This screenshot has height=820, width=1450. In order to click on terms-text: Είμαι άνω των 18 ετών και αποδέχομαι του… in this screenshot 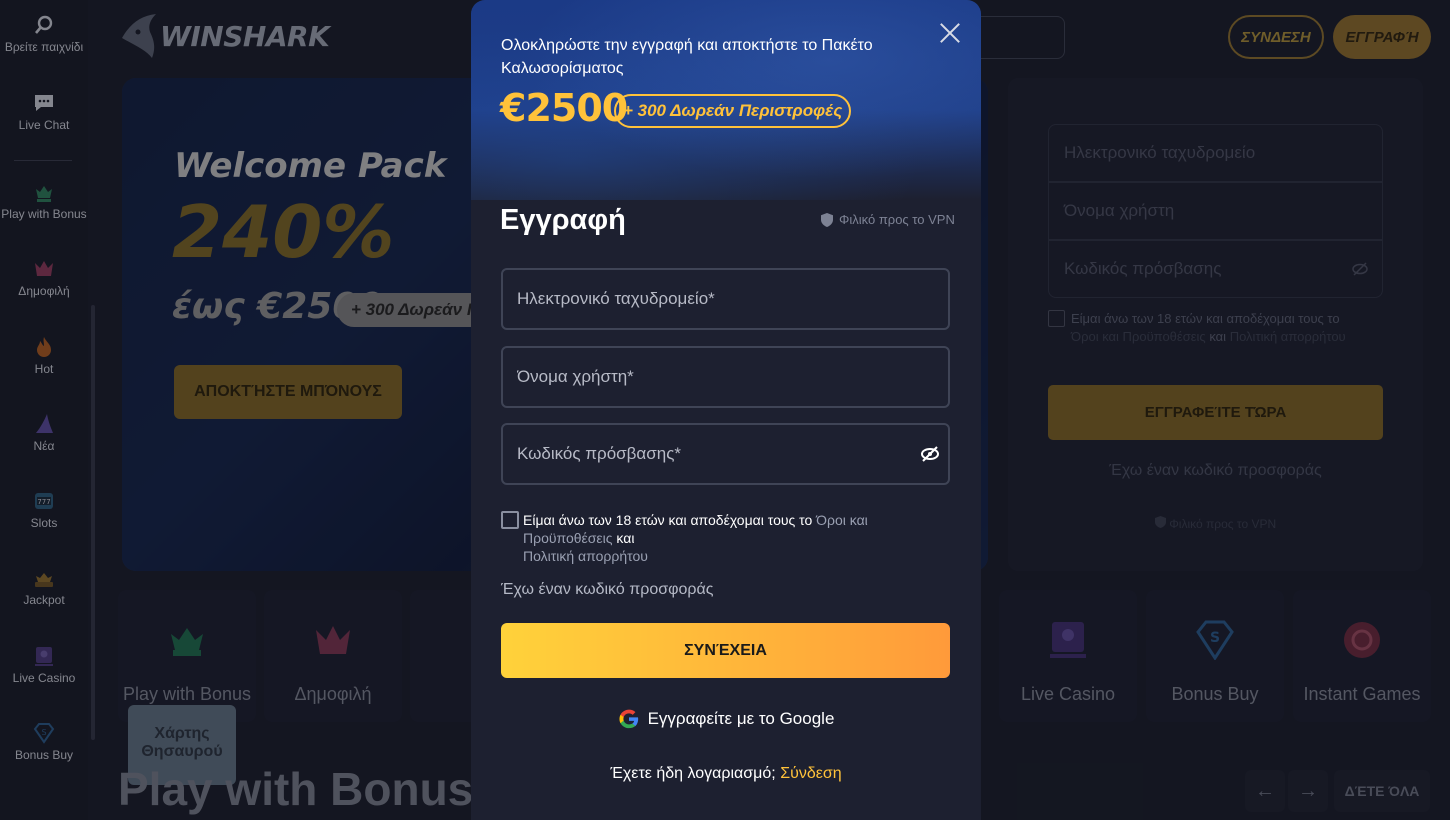, I will do `click(733, 538)`.